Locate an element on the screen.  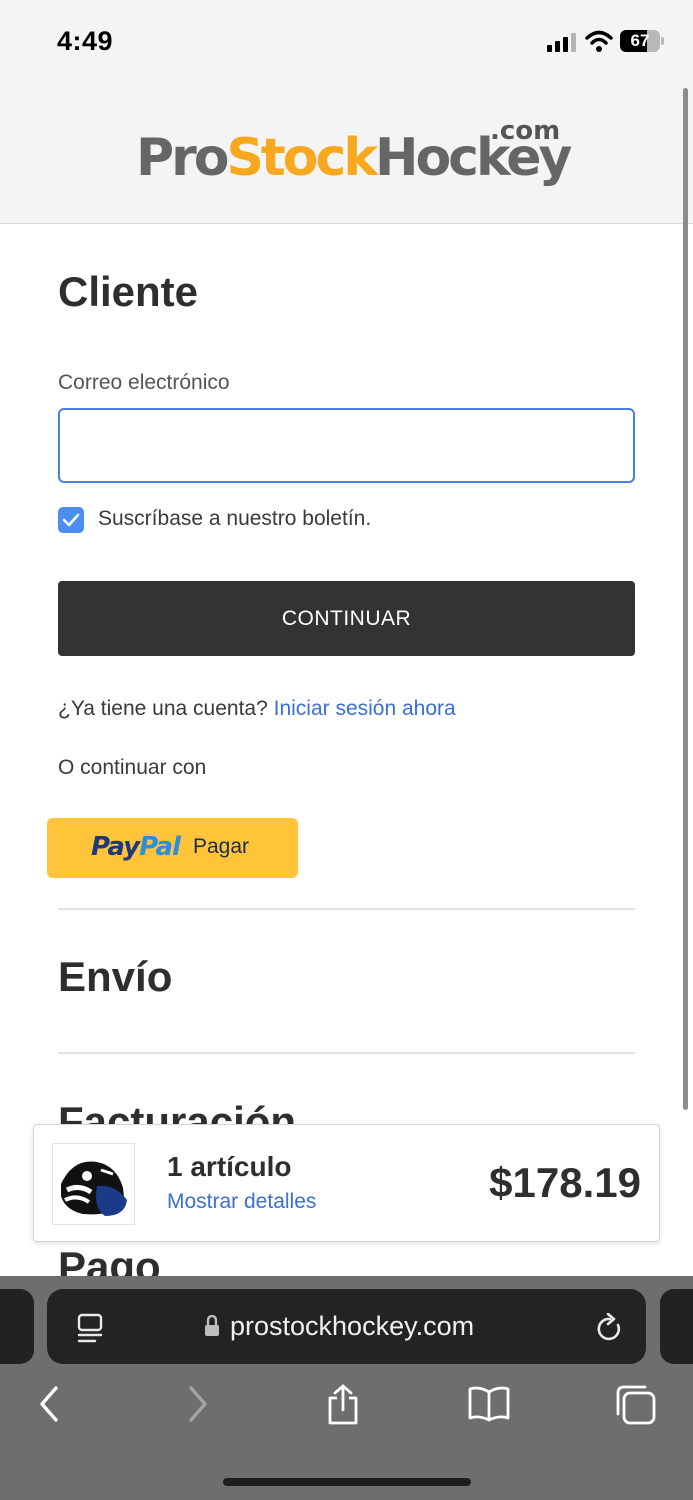
newsletter-checkbox is located at coordinates (71, 520).